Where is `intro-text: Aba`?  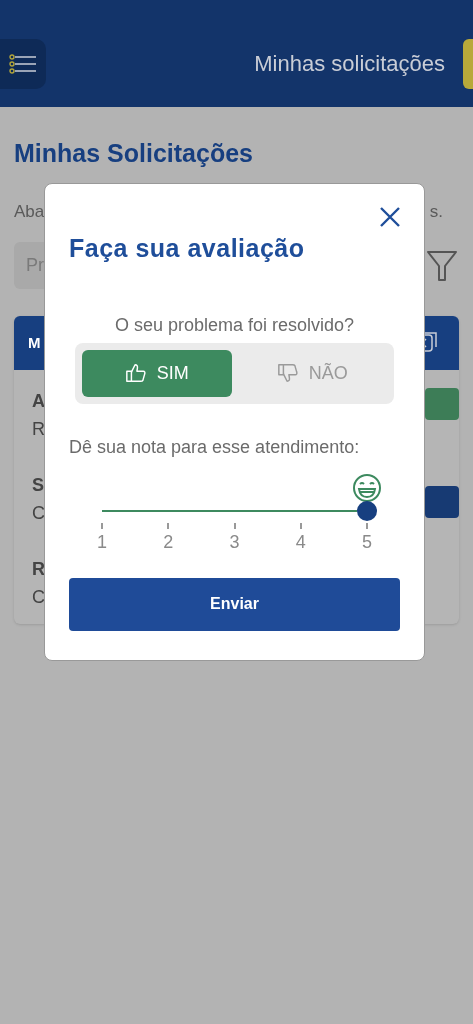 intro-text: Aba is located at coordinates (29, 211).